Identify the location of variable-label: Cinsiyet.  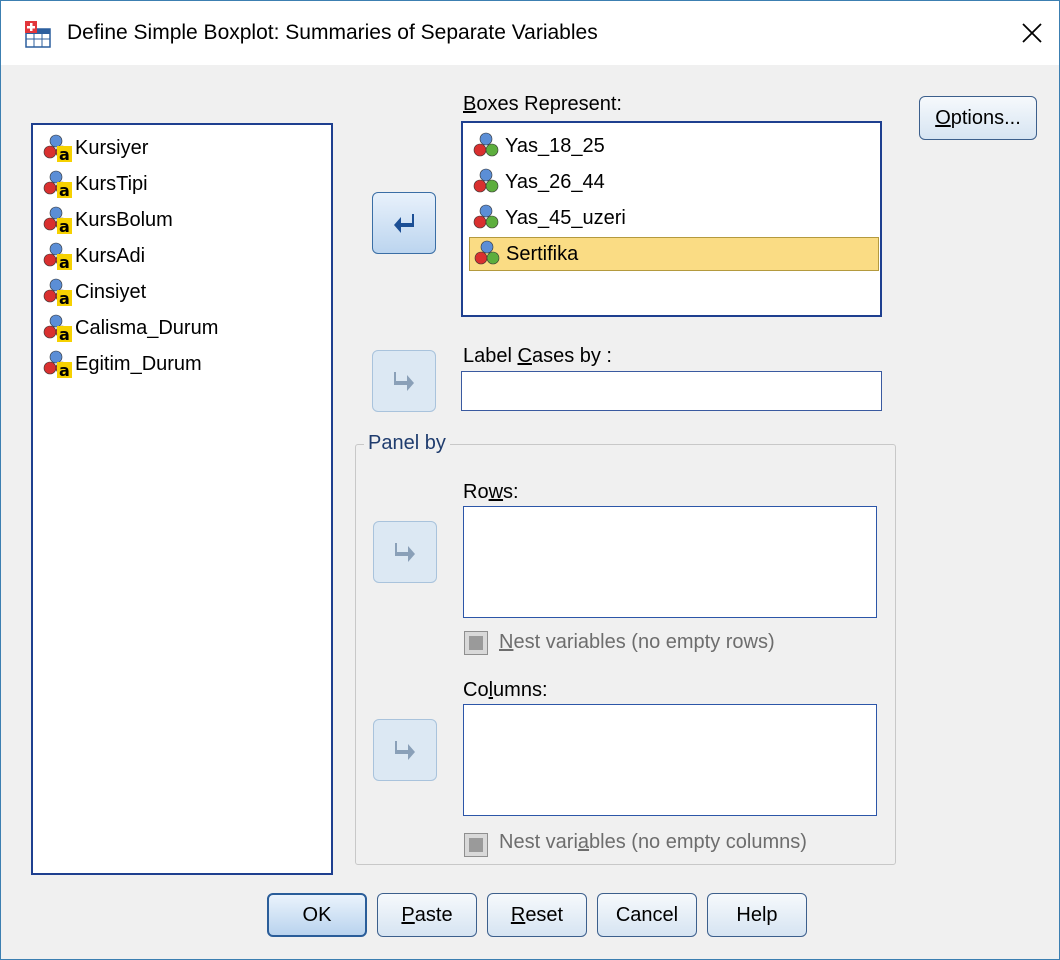
(111, 291).